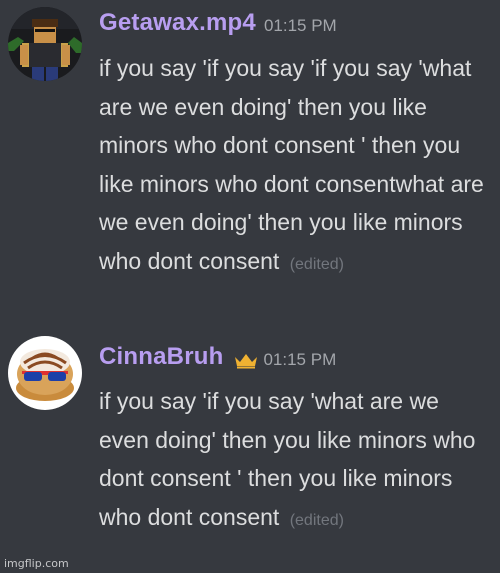 This screenshot has height=573, width=500. I want to click on message-header: CinnaBruh 01:15 PM, so click(217, 357).